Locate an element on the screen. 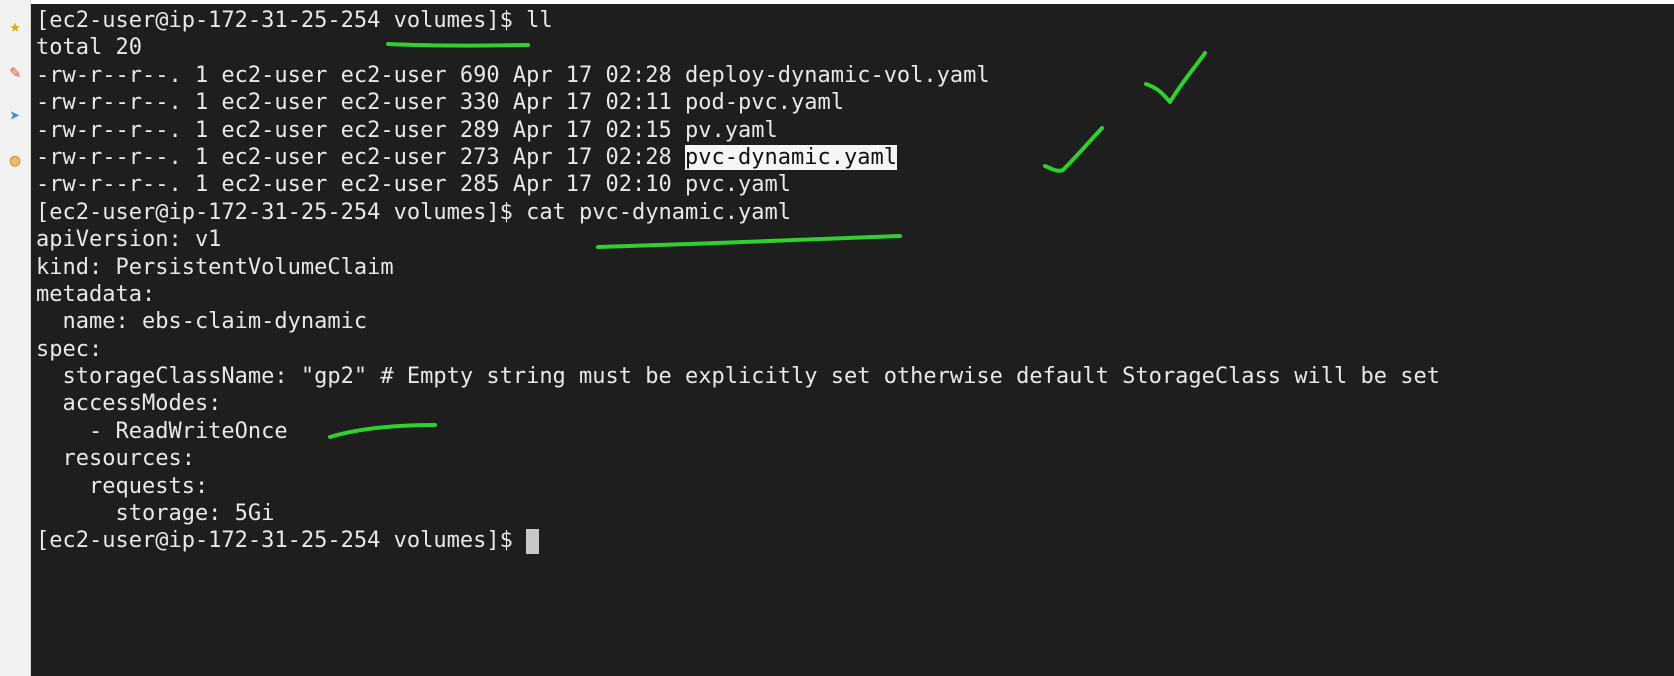 The height and width of the screenshot is (676, 1674). terminal-line: total 20 is located at coordinates (89, 48).